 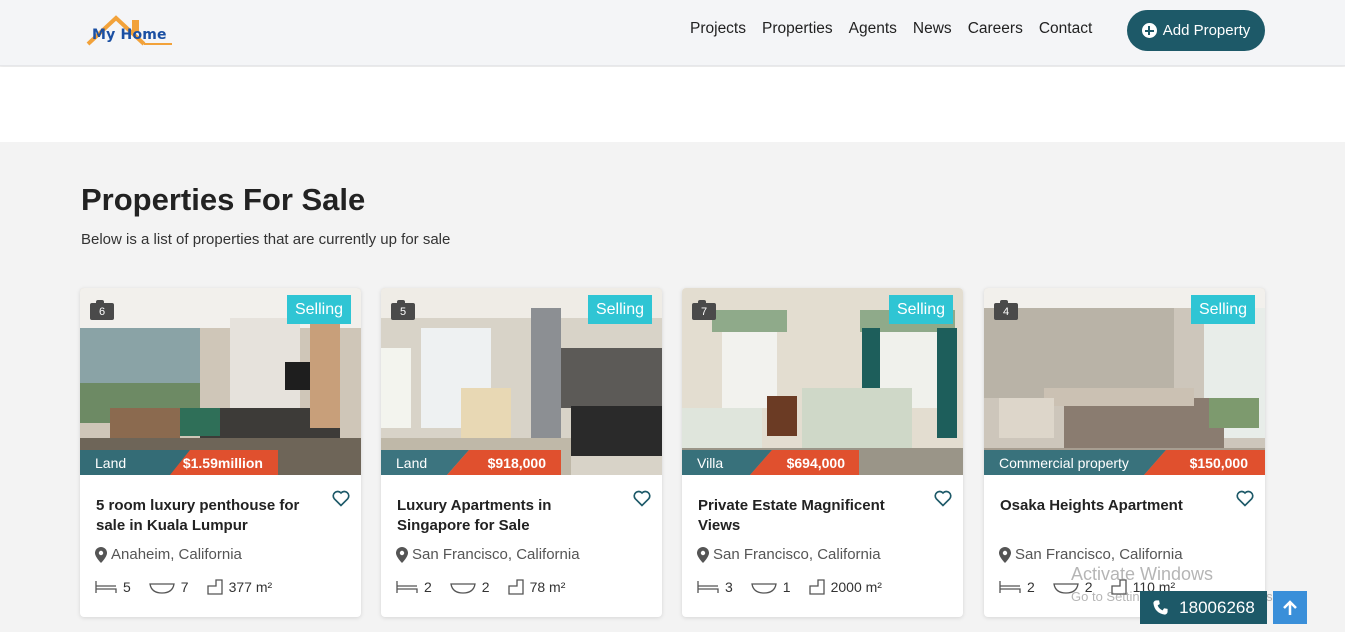 I want to click on area-value: 2000 m², so click(x=856, y=587).